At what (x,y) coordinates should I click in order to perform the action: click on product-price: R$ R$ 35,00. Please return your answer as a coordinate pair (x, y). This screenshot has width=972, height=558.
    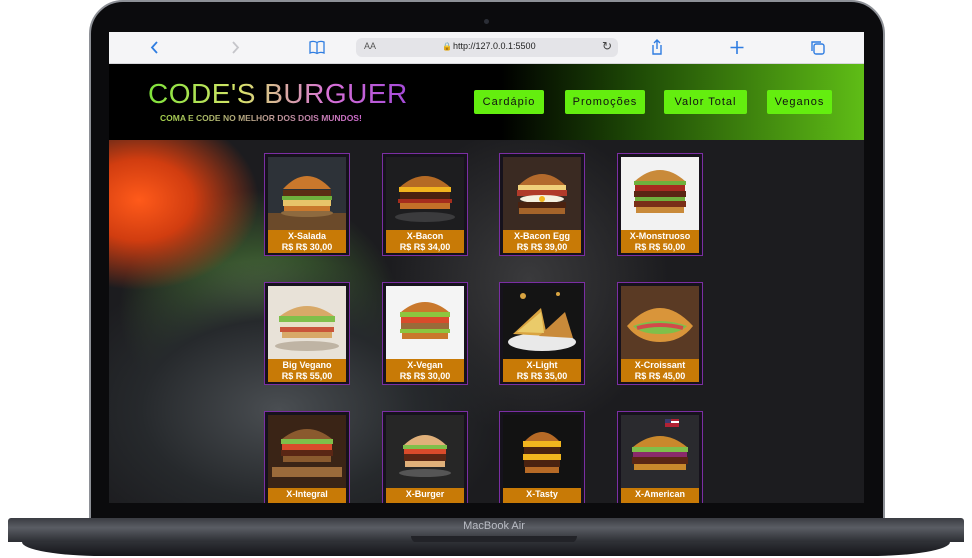
    Looking at the image, I should click on (542, 376).